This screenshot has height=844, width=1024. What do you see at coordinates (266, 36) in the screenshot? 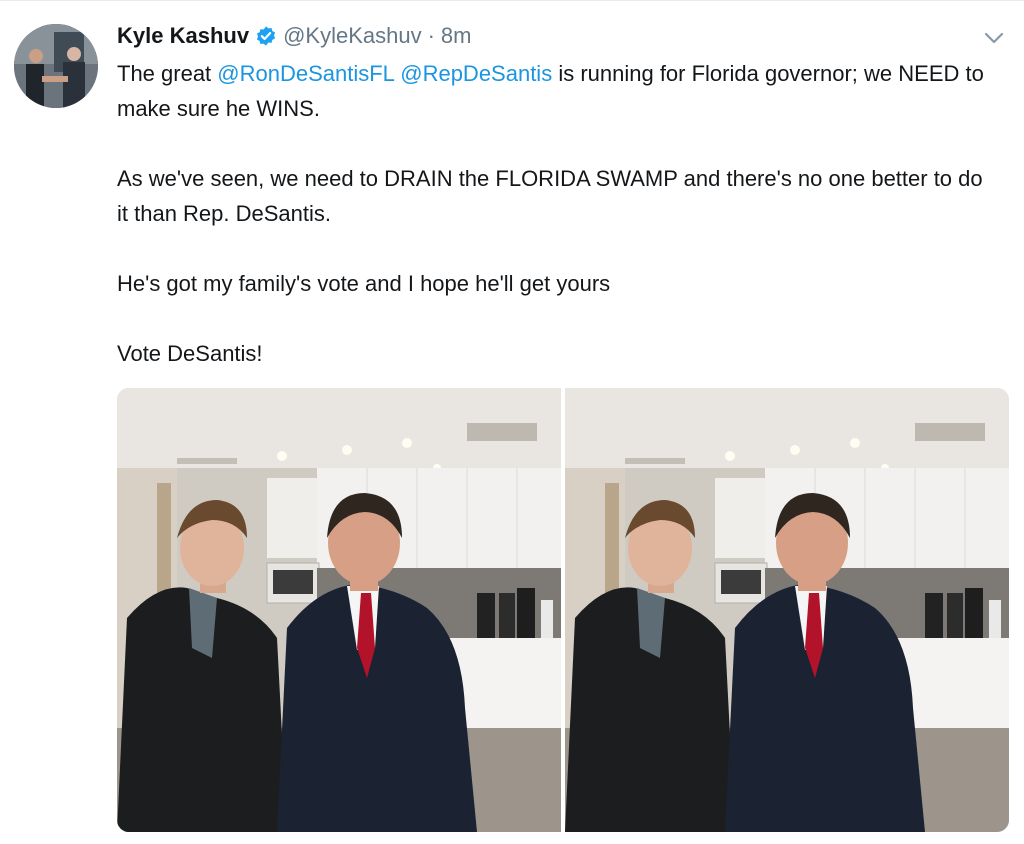
I see `verified-badge-icon` at bounding box center [266, 36].